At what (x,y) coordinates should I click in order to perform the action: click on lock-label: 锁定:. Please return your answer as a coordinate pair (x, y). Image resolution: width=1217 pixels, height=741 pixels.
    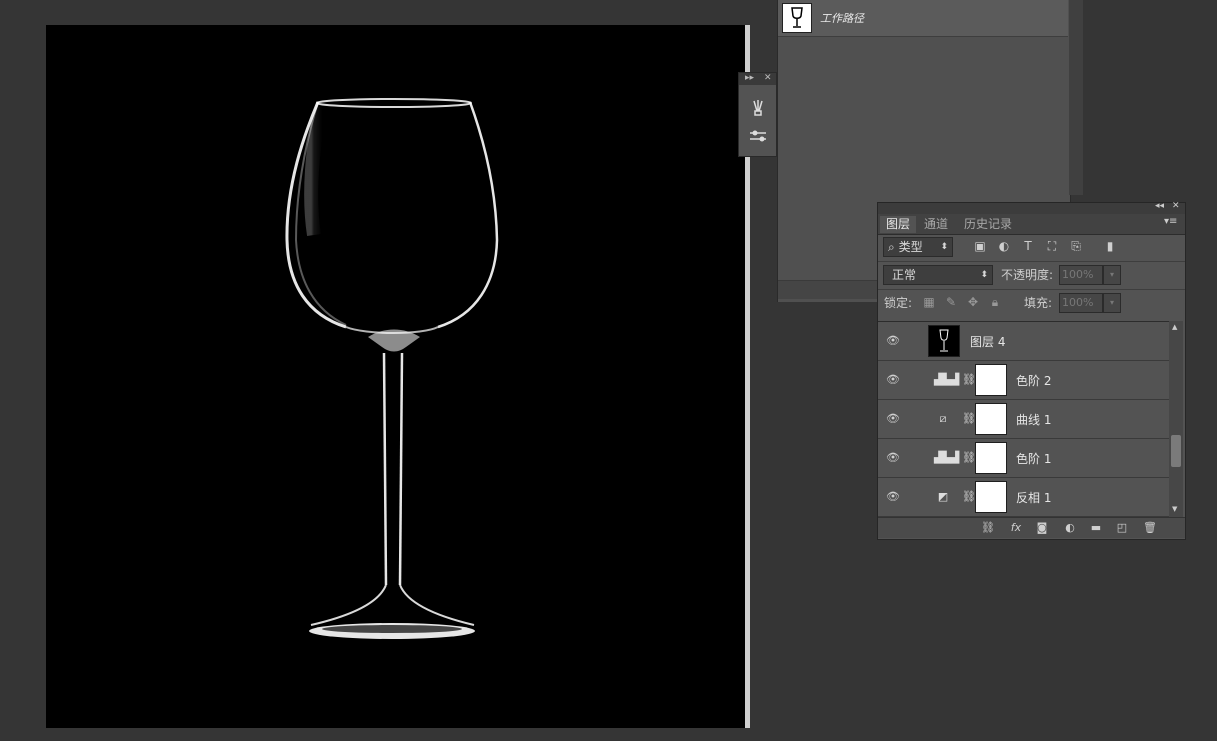
    Looking at the image, I should click on (898, 303).